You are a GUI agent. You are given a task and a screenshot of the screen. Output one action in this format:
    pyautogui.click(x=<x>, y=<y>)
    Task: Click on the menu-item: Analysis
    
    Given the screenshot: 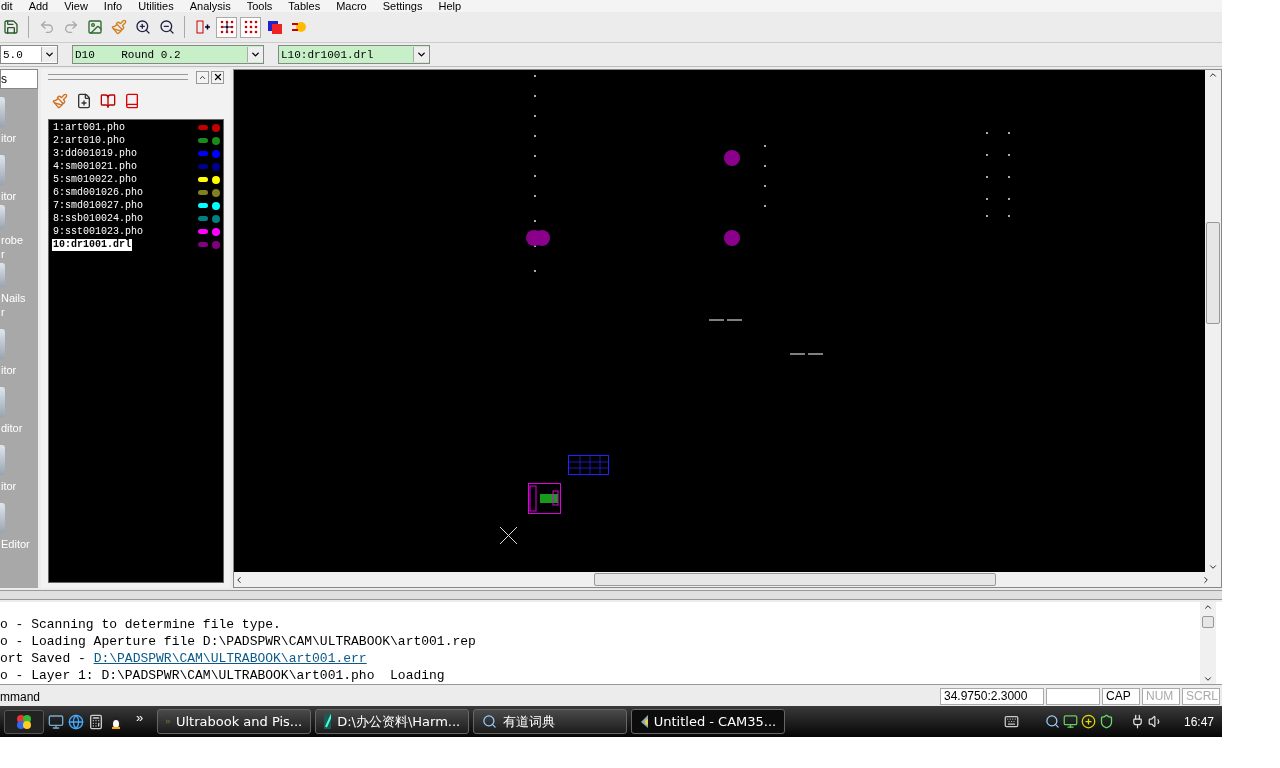 What is the action you would take?
    pyautogui.click(x=210, y=6)
    